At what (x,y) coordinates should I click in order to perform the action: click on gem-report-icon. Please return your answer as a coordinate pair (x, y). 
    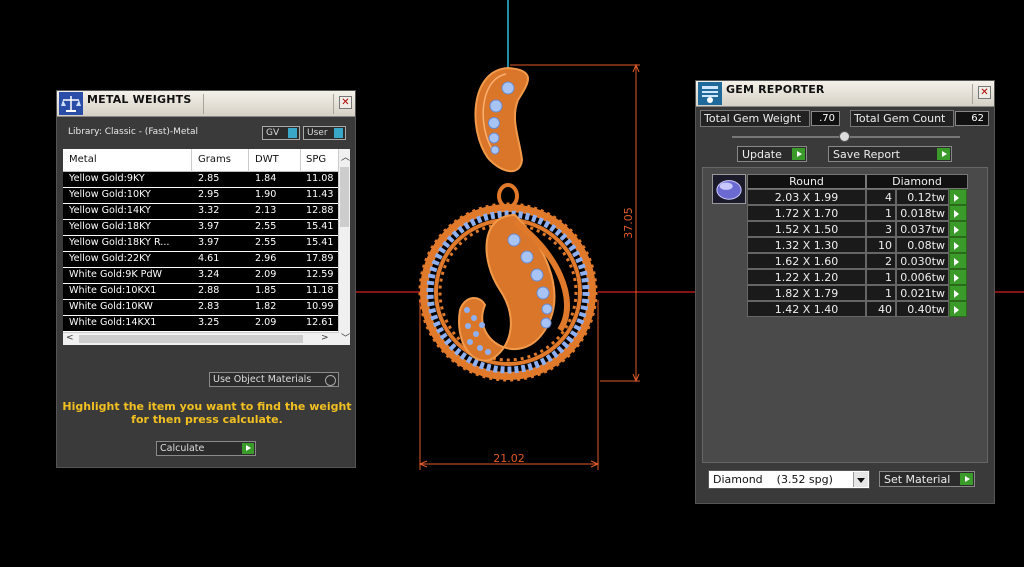
    Looking at the image, I should click on (710, 93).